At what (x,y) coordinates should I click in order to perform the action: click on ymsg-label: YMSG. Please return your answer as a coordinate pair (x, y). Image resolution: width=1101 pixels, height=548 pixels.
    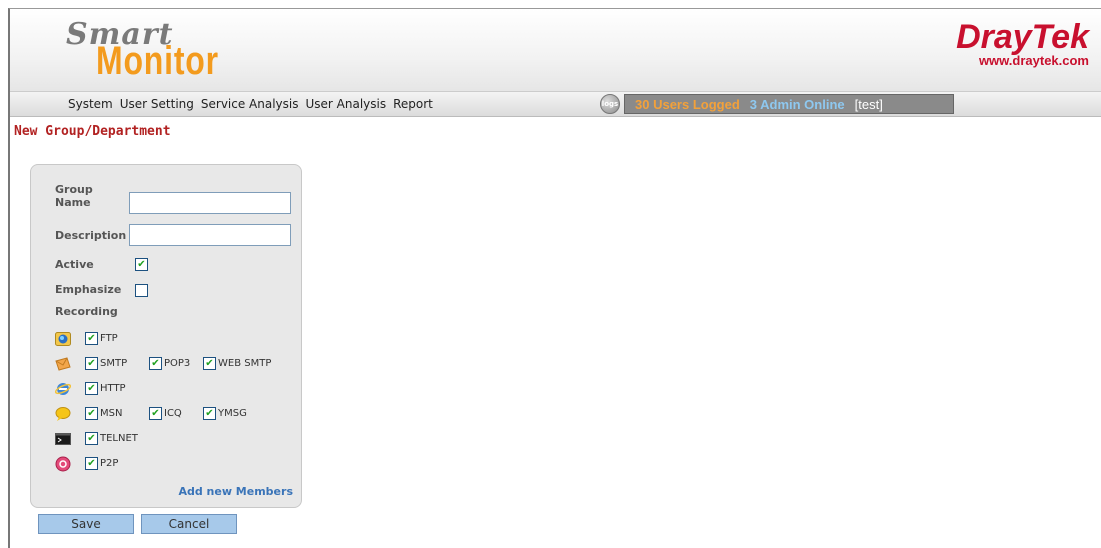
    Looking at the image, I should click on (232, 413).